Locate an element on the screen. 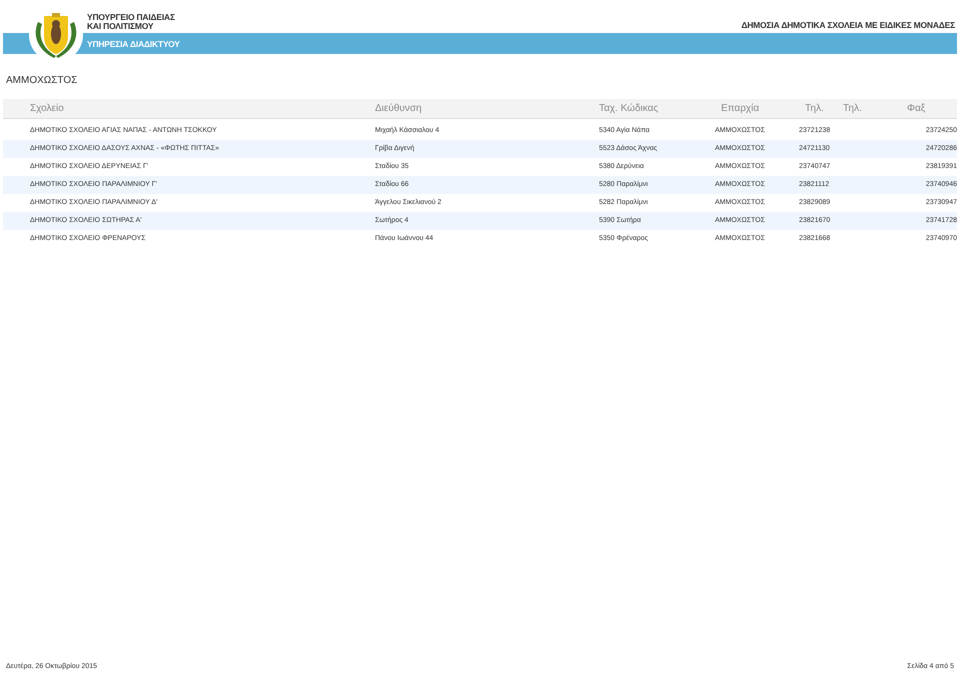 This screenshot has width=960, height=675. column-header: Σχολείο is located at coordinates (47, 109).